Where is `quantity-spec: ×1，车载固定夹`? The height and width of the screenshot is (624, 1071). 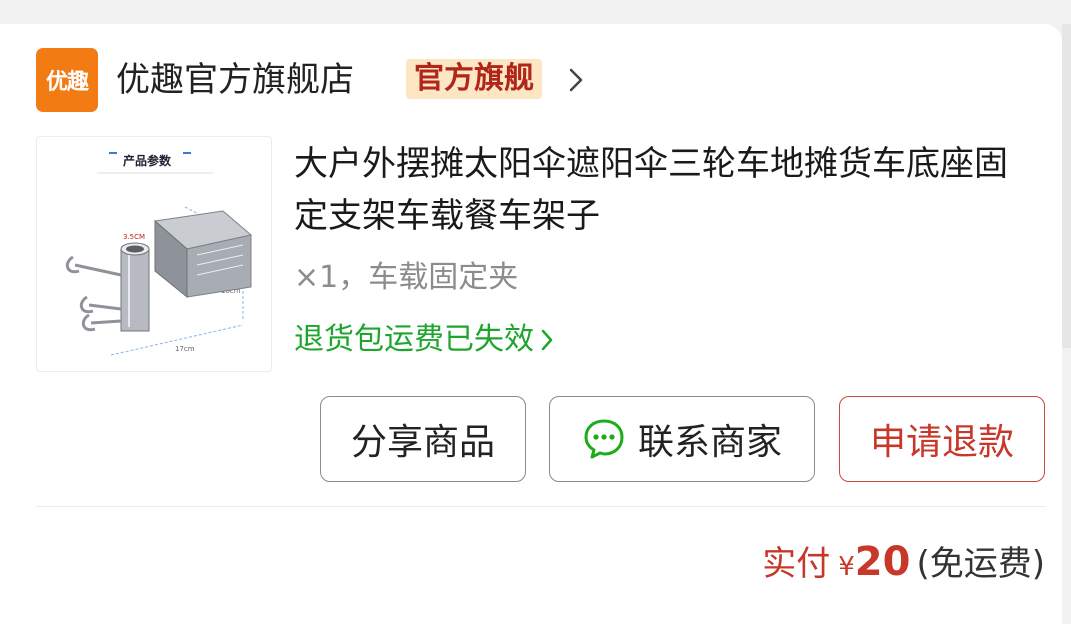
quantity-spec: ×1，车载固定夹 is located at coordinates (406, 277).